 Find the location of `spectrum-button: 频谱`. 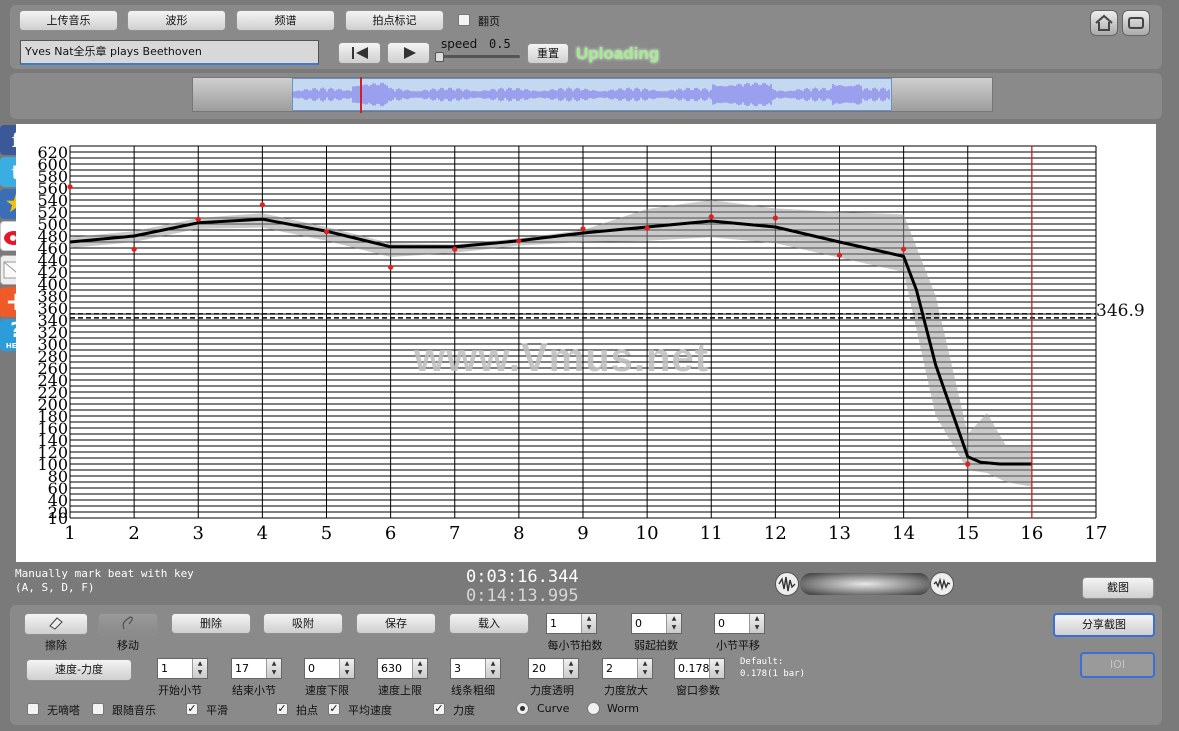

spectrum-button: 频谱 is located at coordinates (285, 20).